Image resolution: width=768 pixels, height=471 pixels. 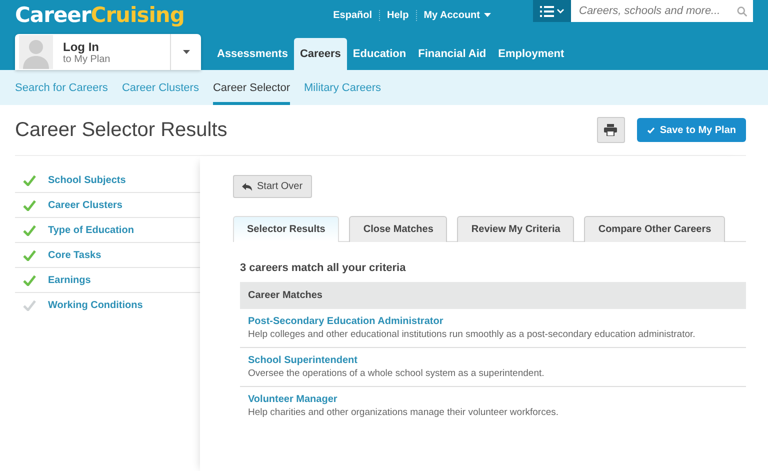 I want to click on login-subtitle: to My Plan, so click(x=87, y=59).